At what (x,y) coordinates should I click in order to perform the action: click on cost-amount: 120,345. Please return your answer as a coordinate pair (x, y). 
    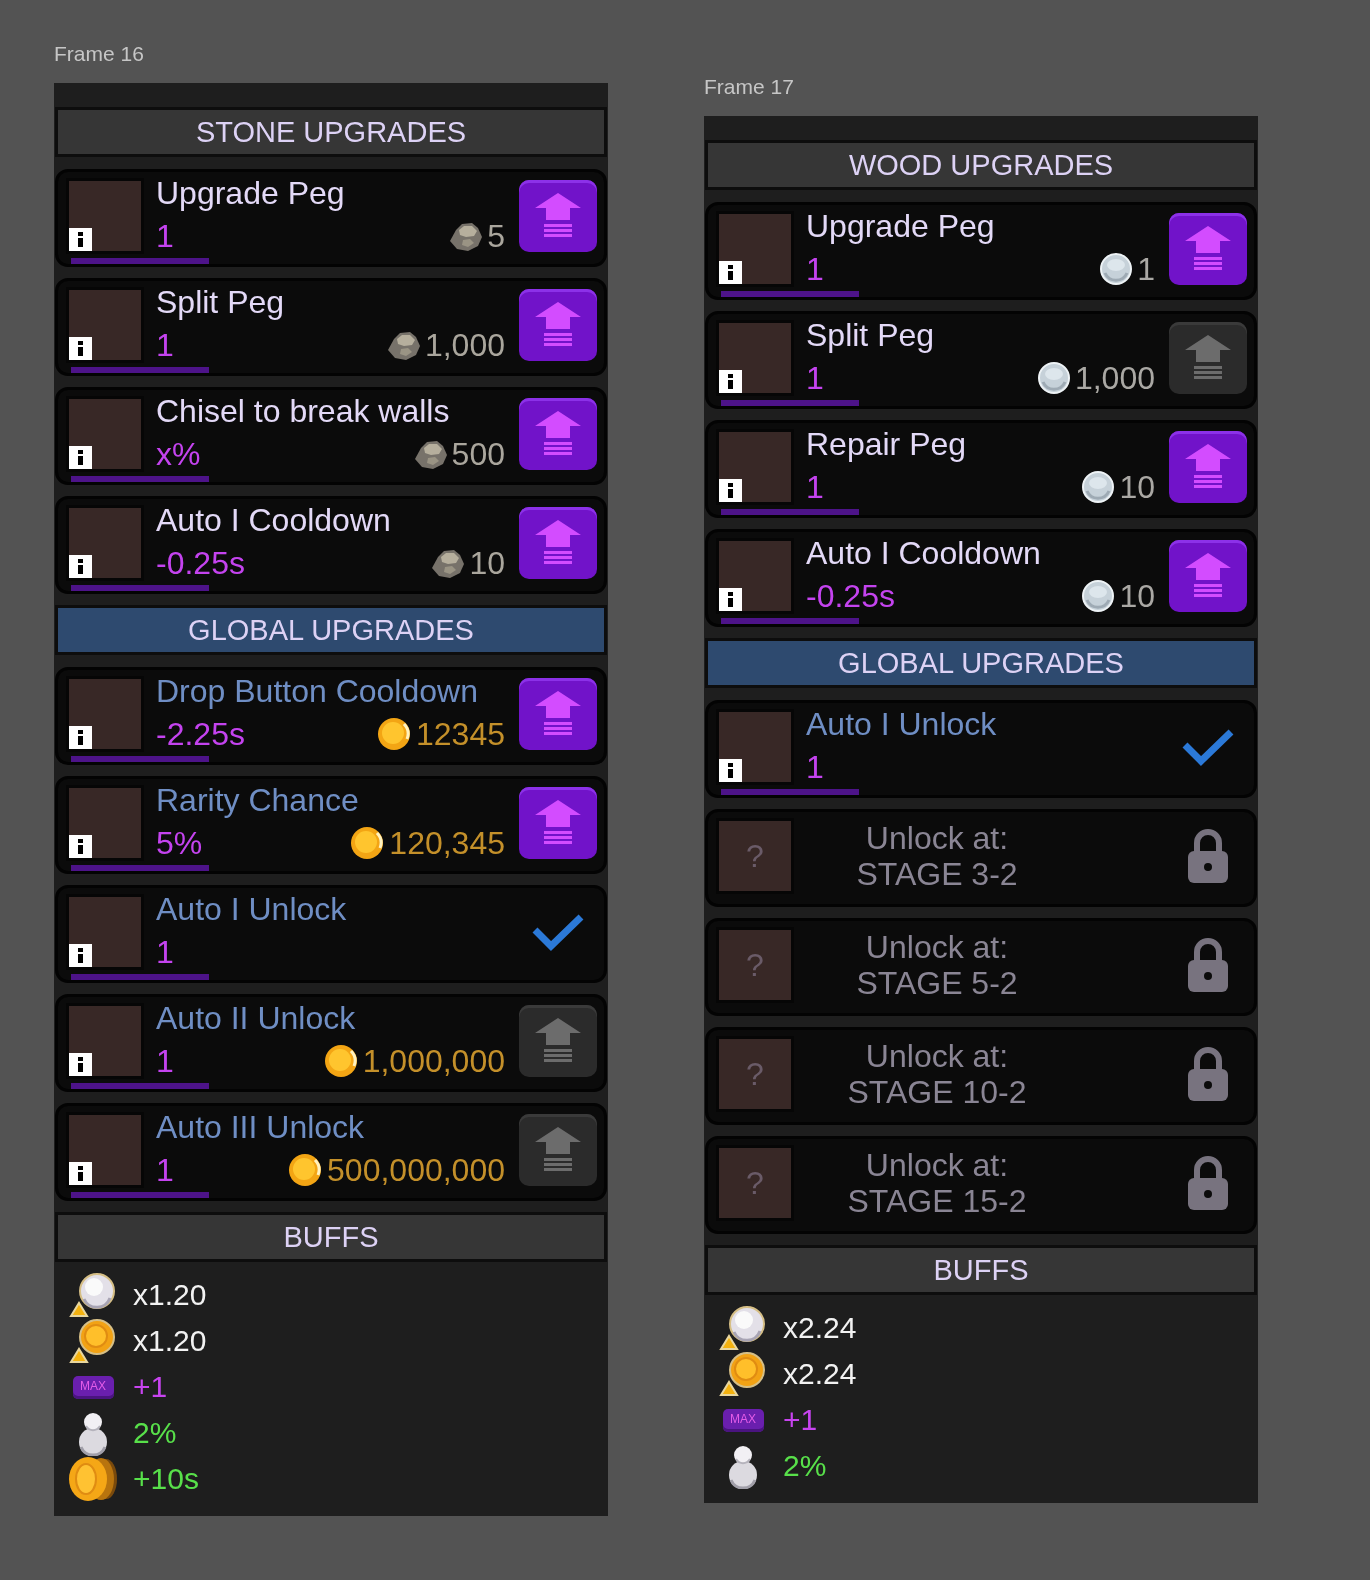
    Looking at the image, I should click on (447, 843).